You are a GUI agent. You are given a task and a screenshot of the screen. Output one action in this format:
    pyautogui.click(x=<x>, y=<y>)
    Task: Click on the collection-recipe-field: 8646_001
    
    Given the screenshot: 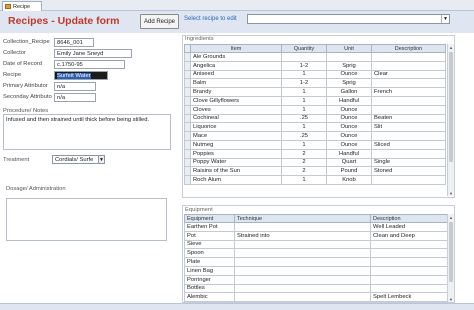 What is the action you would take?
    pyautogui.click(x=74, y=42)
    